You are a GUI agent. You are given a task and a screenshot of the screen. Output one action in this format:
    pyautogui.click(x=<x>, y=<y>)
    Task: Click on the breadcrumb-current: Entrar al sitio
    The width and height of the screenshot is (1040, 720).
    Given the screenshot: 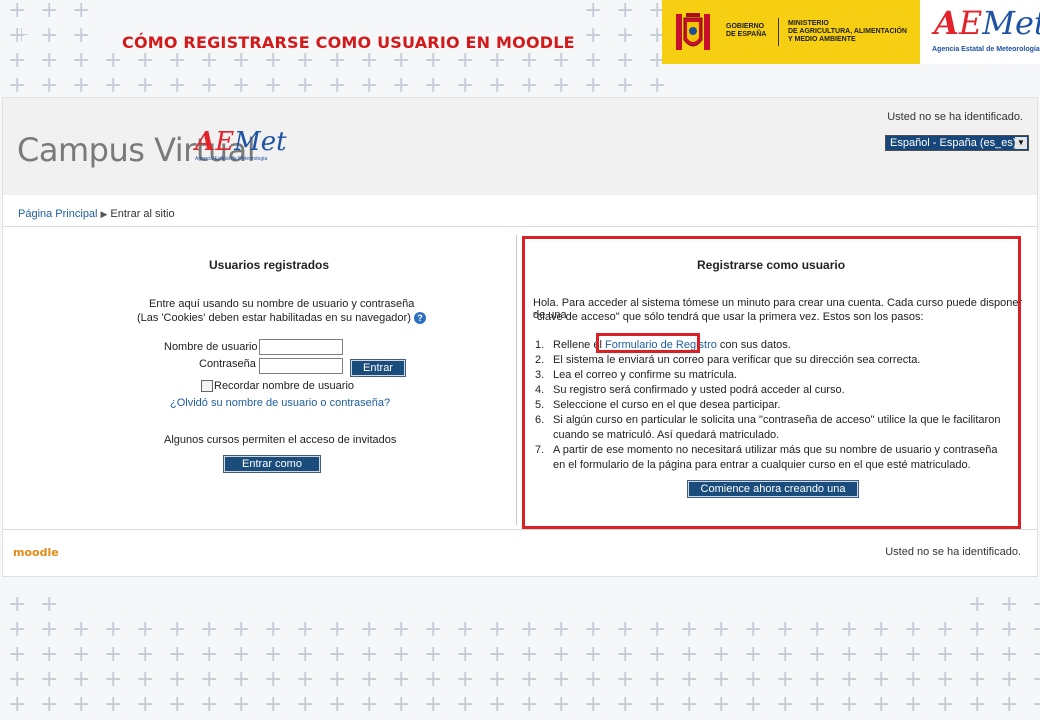 What is the action you would take?
    pyautogui.click(x=142, y=214)
    